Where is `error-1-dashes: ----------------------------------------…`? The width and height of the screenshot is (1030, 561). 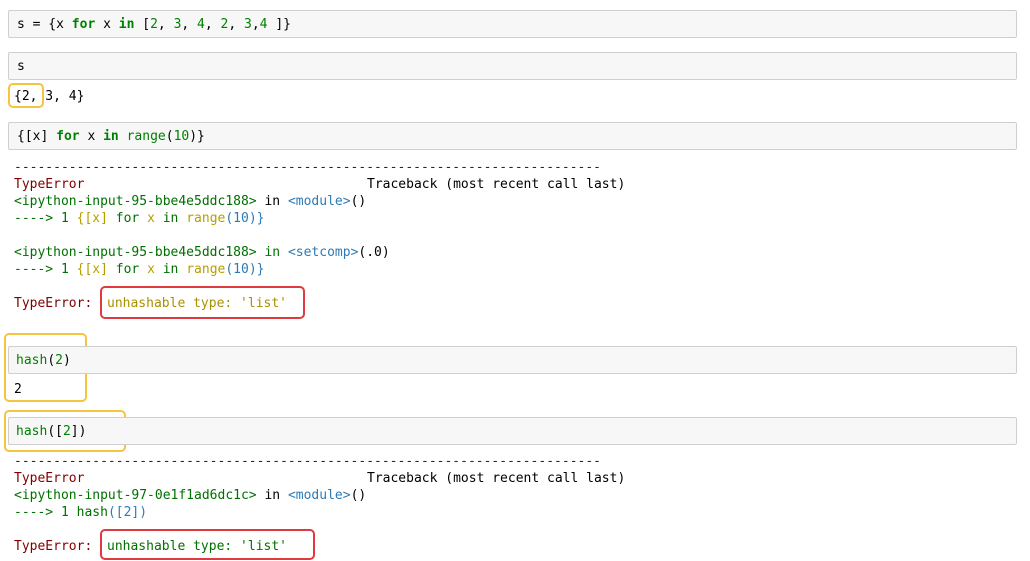 error-1-dashes: ----------------------------------------… is located at coordinates (307, 167).